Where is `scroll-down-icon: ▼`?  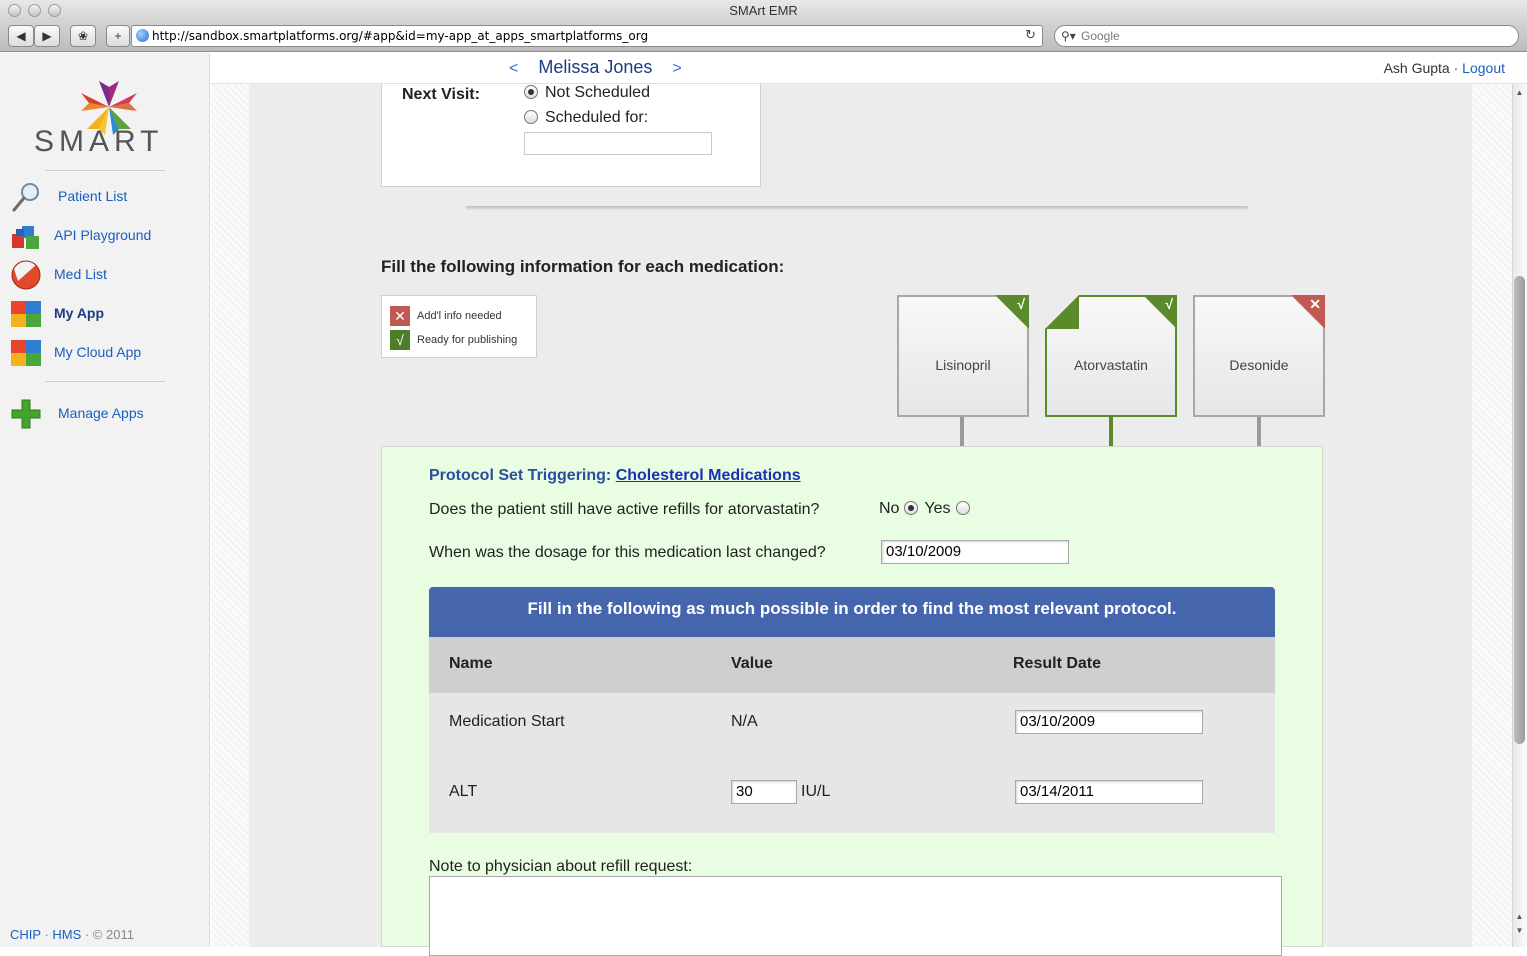
scroll-down-icon: ▼ is located at coordinates (1519, 930).